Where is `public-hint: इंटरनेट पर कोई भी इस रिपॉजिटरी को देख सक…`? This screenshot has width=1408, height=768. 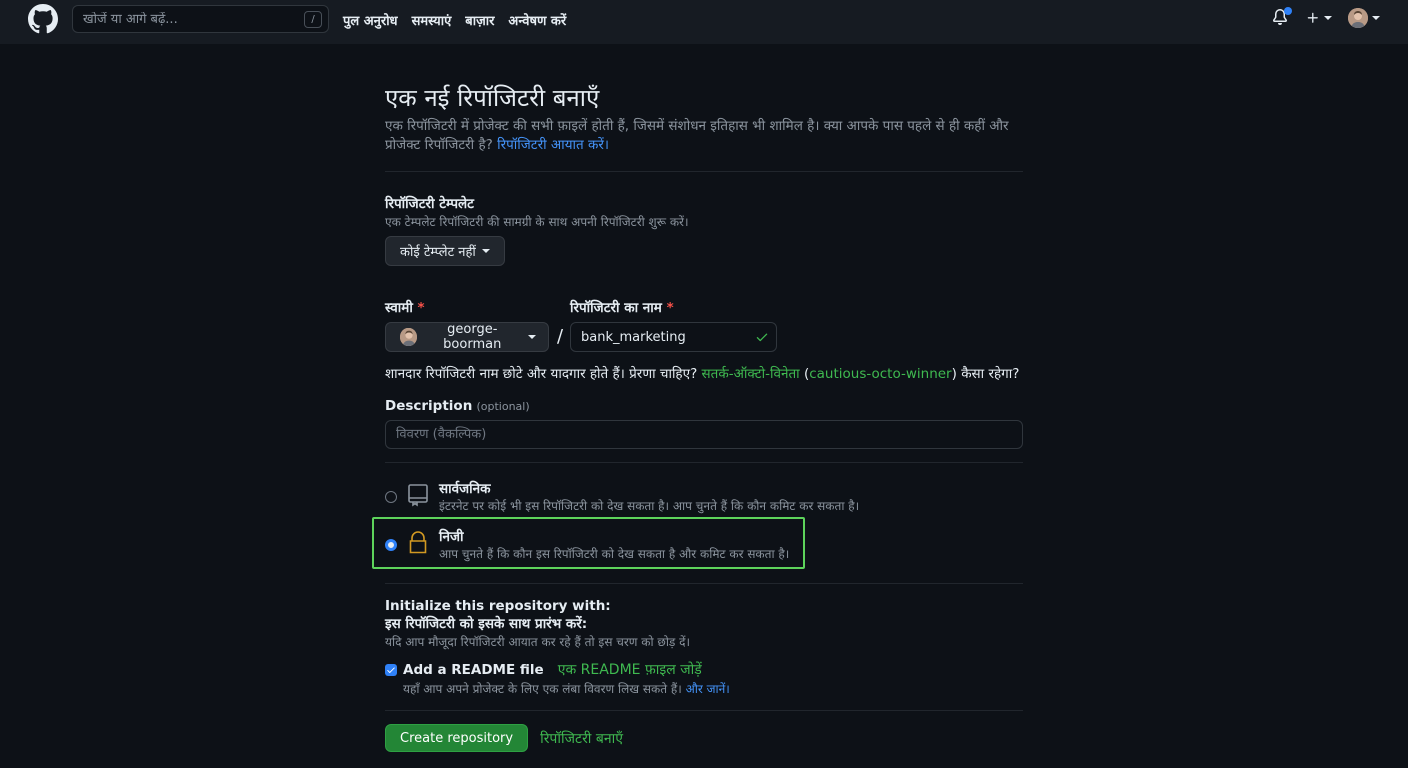
public-hint: इंटरनेट पर कोई भी इस रिपॉजिटरी को देख सक… is located at coordinates (649, 506).